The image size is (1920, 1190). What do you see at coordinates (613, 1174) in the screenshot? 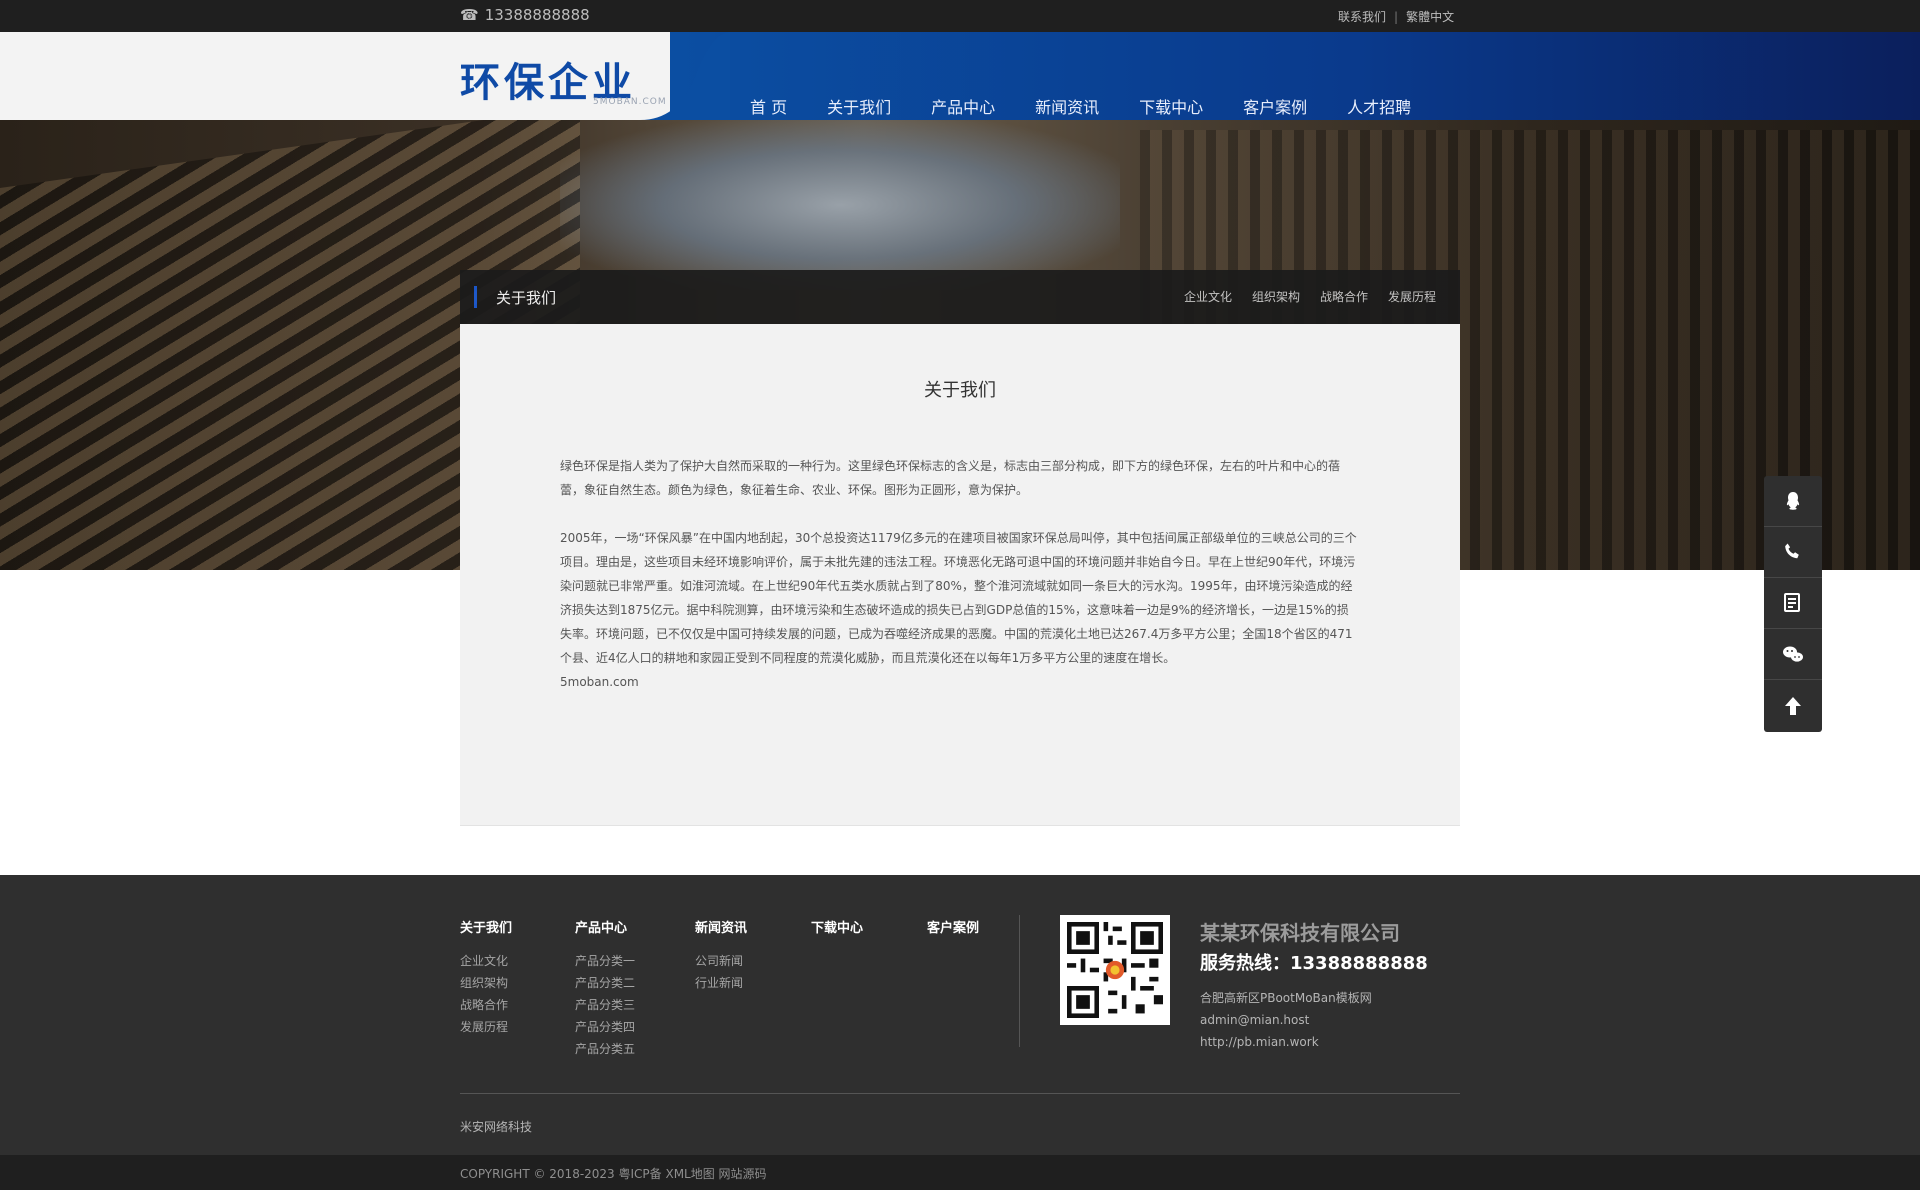
I see `copyright-text: COPYRIGHT © 2018-2023 粤ICP备 XML地图 网站源码` at bounding box center [613, 1174].